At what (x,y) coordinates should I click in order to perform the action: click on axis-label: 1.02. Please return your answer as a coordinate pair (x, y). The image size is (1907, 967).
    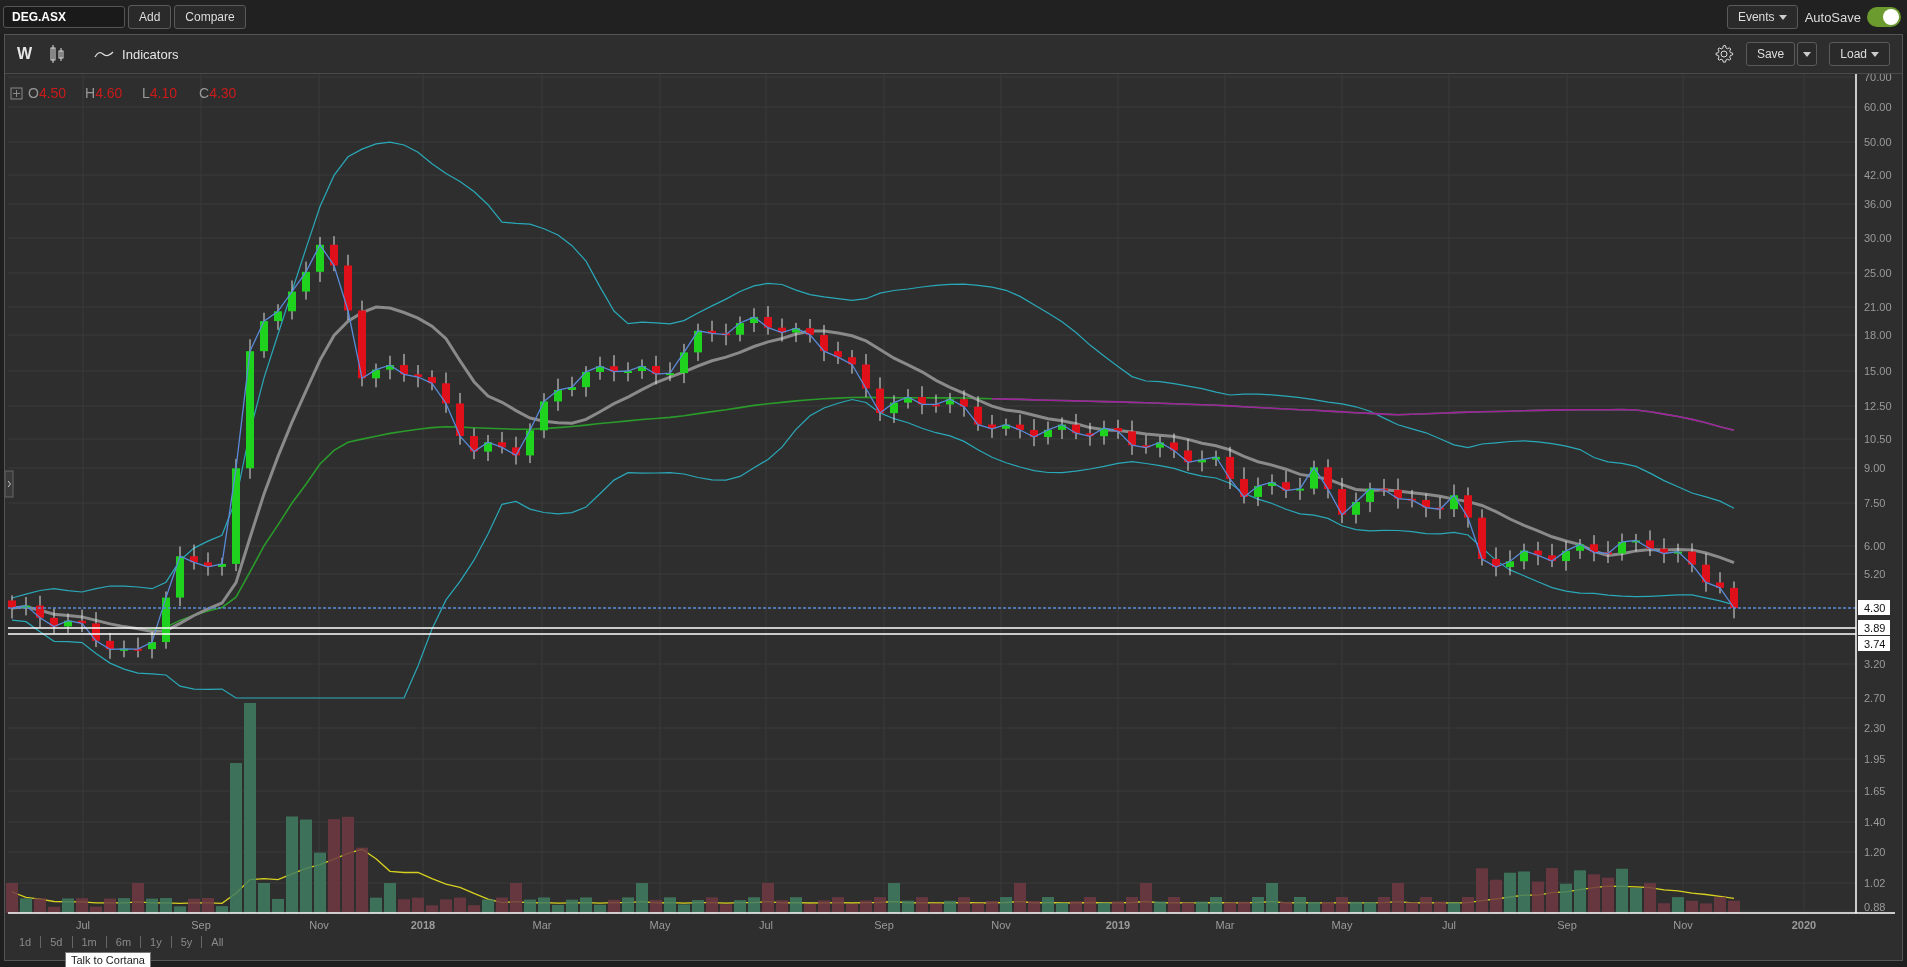
    Looking at the image, I should click on (1875, 883).